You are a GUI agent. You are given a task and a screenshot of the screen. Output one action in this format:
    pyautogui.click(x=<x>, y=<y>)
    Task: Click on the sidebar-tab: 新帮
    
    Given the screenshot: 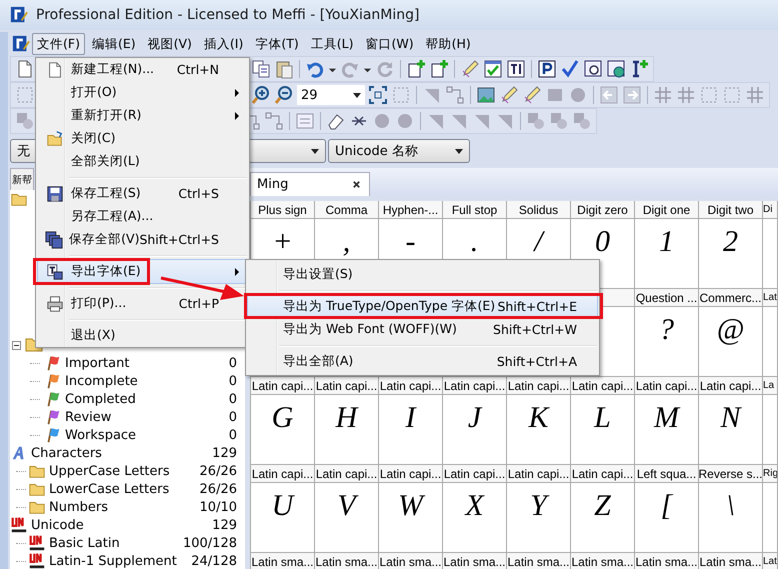 What is the action you would take?
    pyautogui.click(x=22, y=179)
    